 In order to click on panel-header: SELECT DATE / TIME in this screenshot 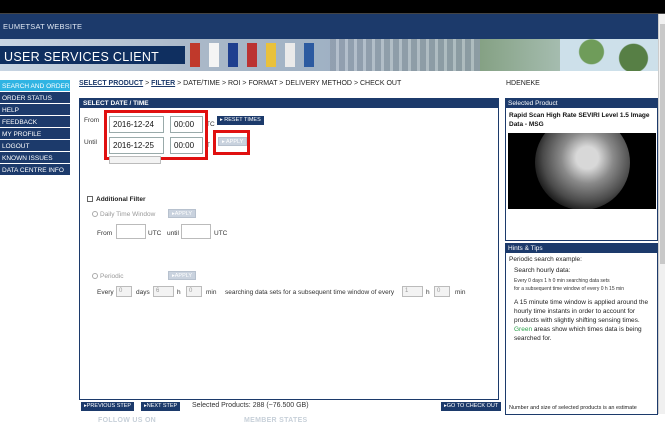, I will do `click(289, 103)`.